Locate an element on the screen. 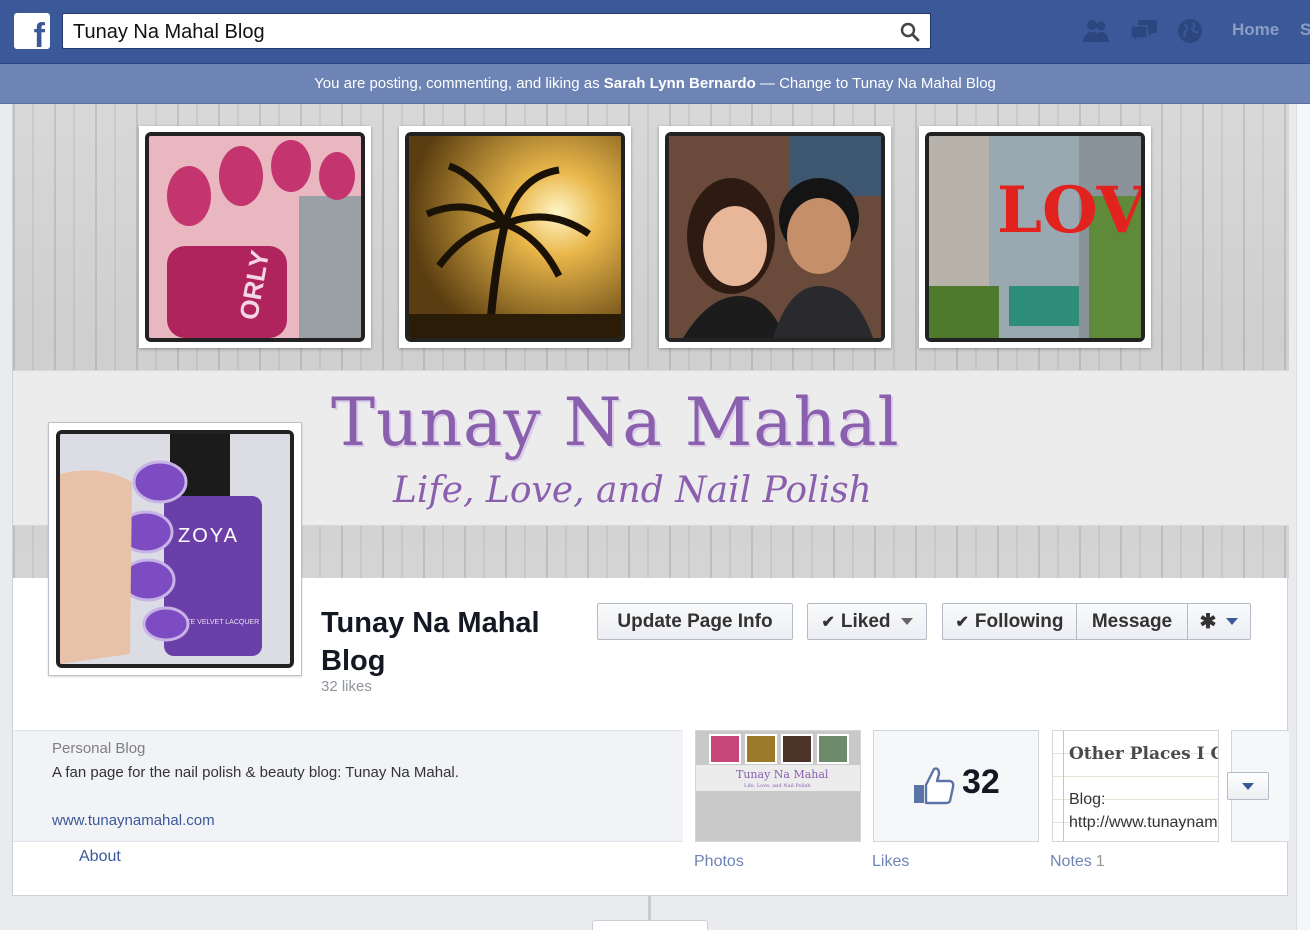  top-navigation-bar: f Home S is located at coordinates (655, 32).